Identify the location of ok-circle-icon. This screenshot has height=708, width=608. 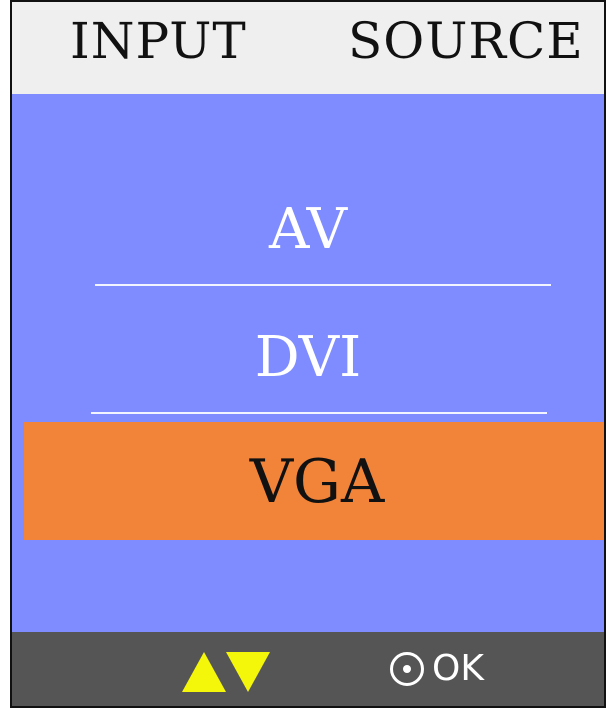
(407, 669).